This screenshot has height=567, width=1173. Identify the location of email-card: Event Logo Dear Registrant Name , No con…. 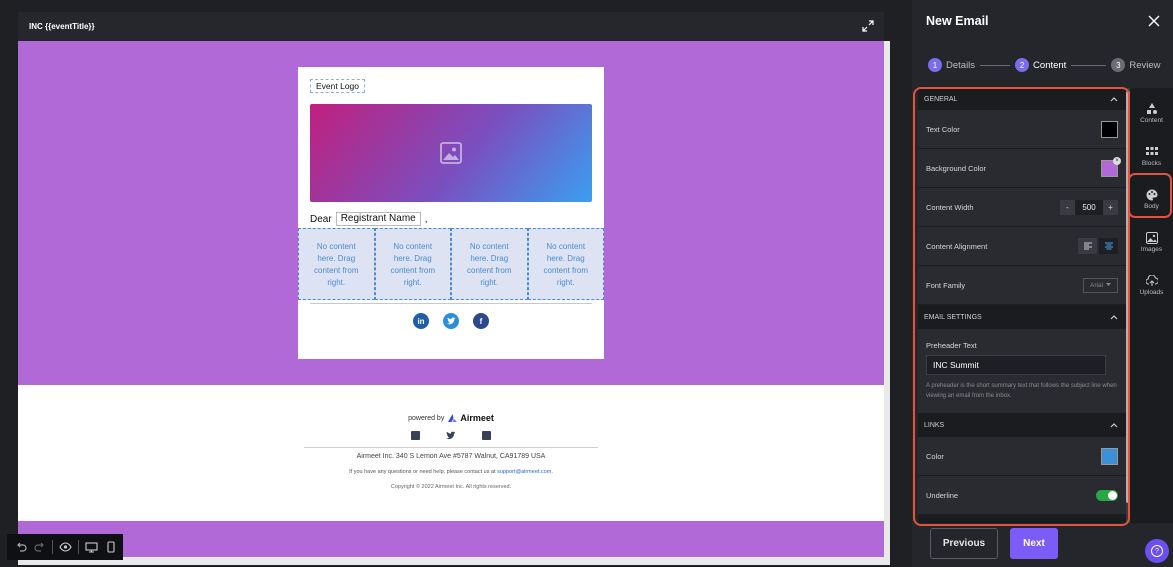
(451, 213).